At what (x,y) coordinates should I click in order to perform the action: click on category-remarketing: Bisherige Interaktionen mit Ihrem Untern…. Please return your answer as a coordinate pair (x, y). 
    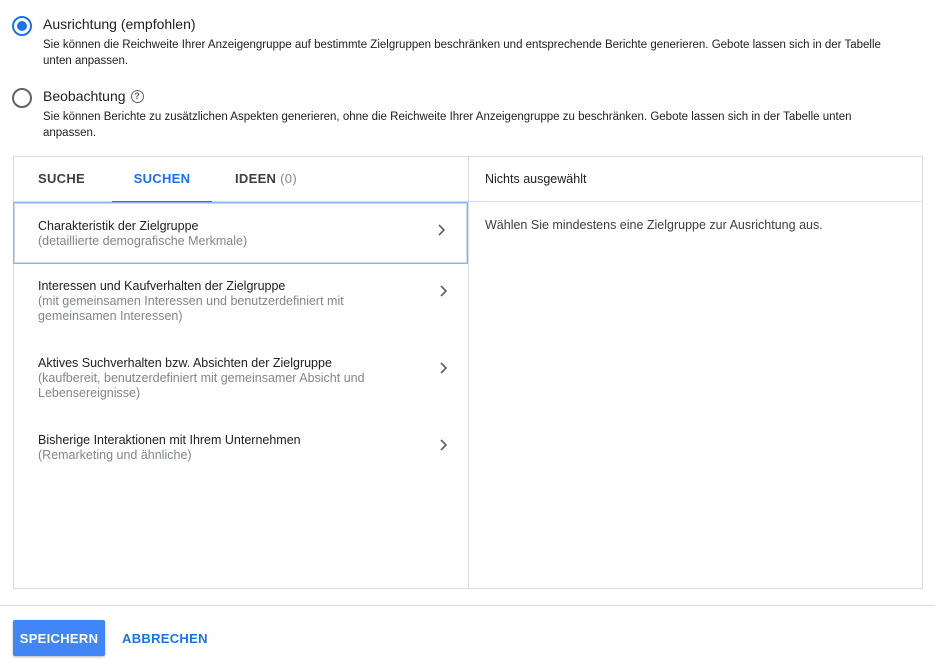
    Looking at the image, I should click on (241, 453).